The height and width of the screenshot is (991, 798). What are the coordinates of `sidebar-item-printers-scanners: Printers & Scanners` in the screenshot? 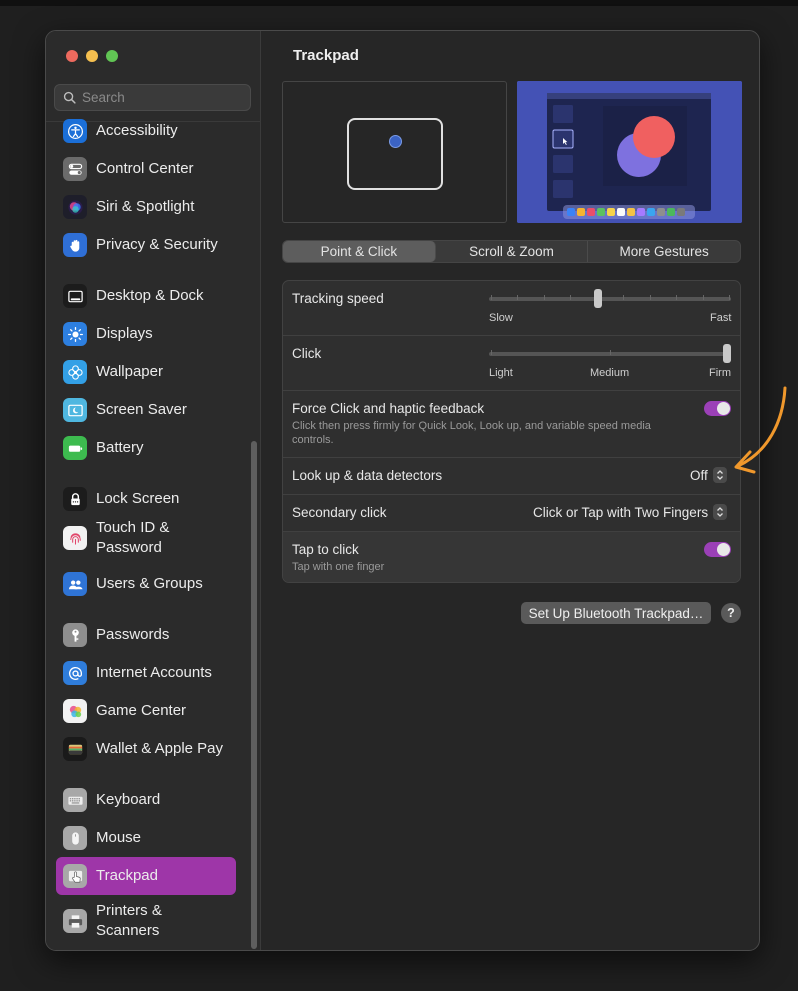 It's located at (146, 921).